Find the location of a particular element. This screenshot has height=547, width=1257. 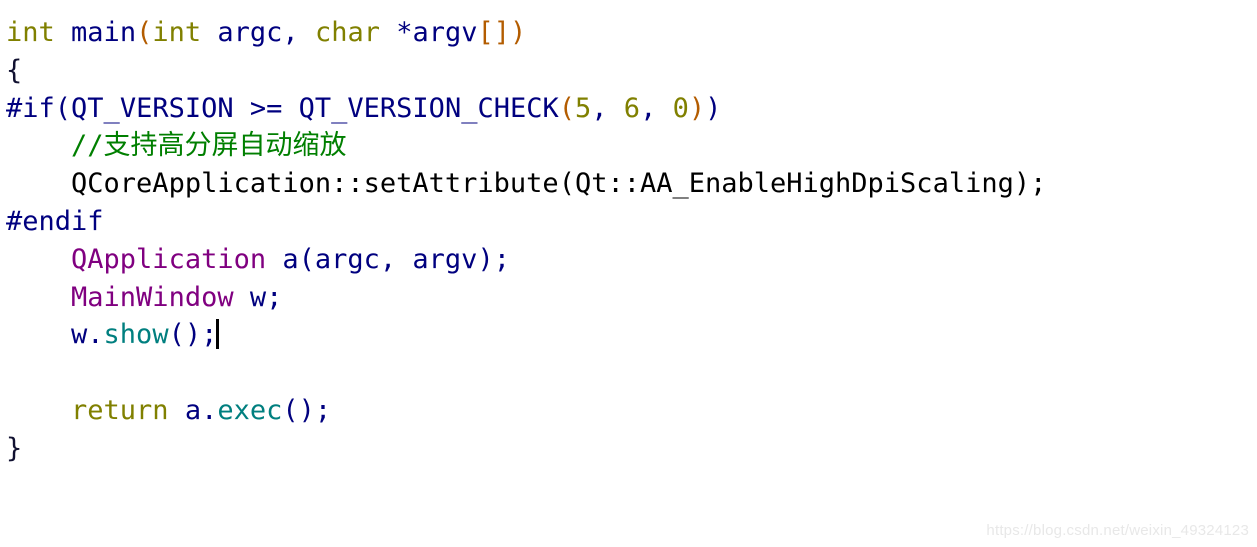

code-token: //支持高分屏自动缩放 is located at coordinates (209, 146).